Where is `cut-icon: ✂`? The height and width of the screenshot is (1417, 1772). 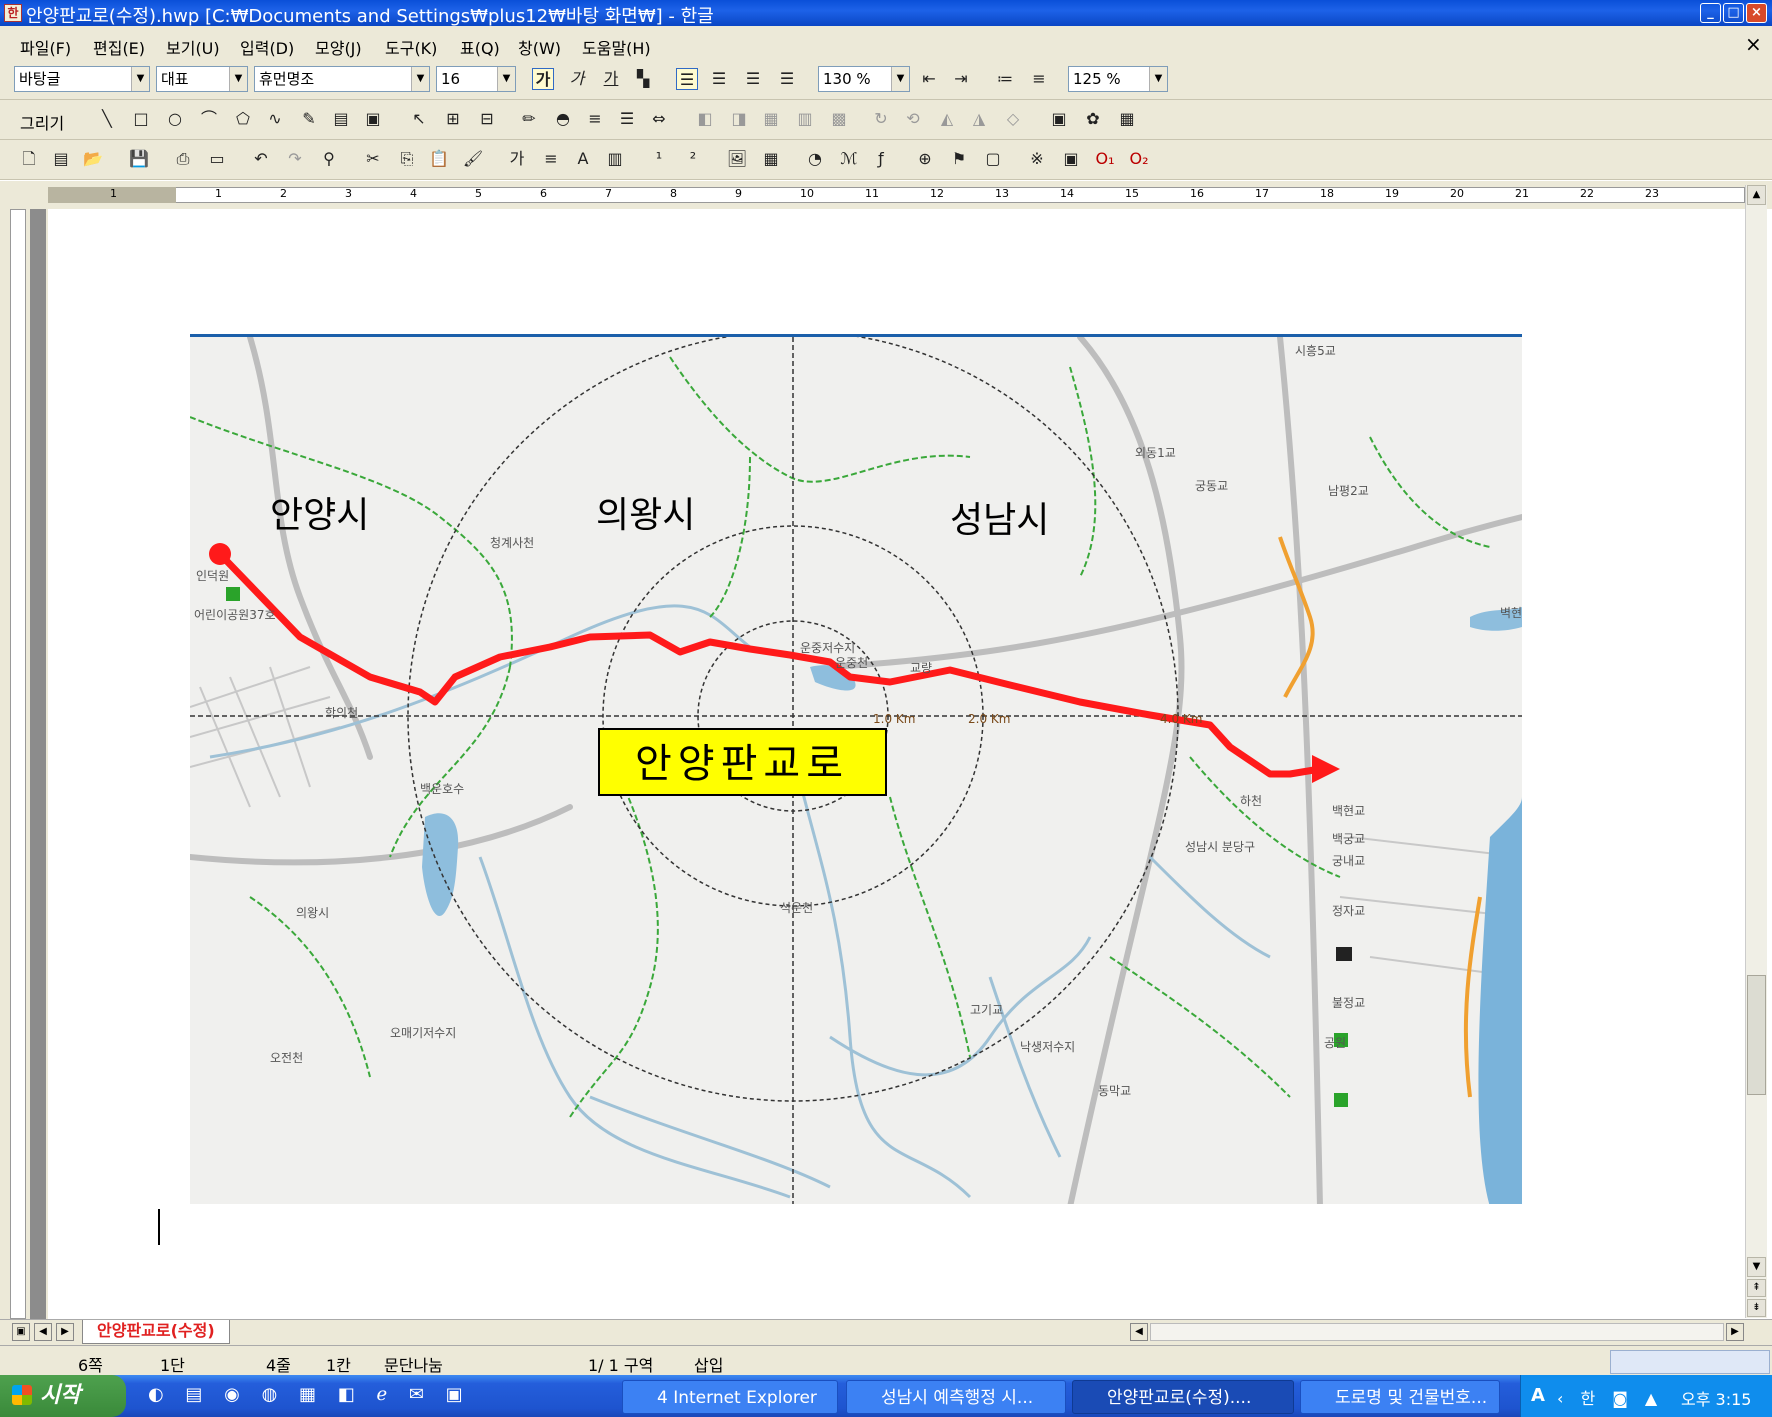 cut-icon: ✂ is located at coordinates (373, 159).